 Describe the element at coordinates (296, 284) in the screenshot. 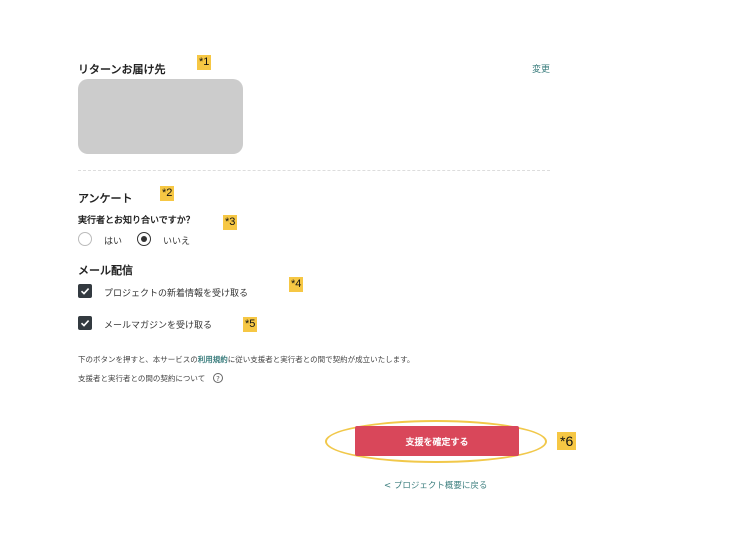

I see `annotation-4: *4` at that location.